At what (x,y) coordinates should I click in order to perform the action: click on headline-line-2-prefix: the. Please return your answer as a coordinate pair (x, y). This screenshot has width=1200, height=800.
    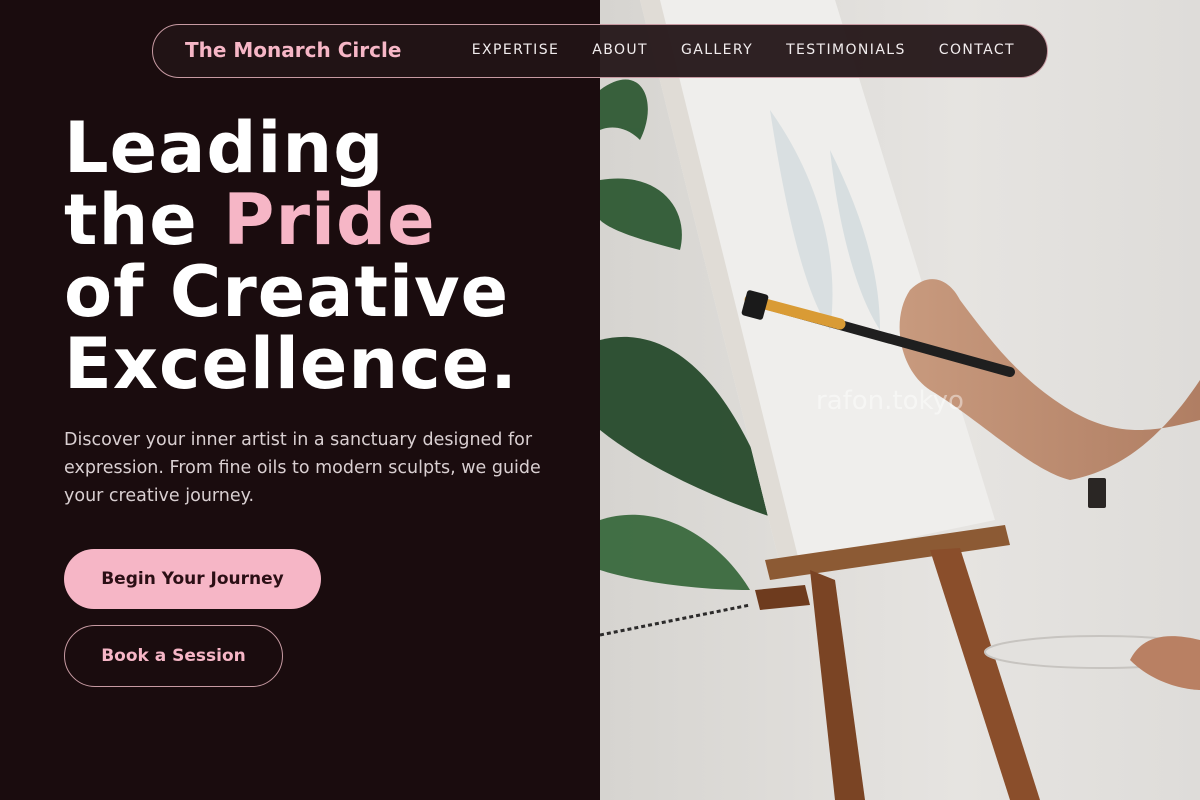
    Looking at the image, I should click on (144, 220).